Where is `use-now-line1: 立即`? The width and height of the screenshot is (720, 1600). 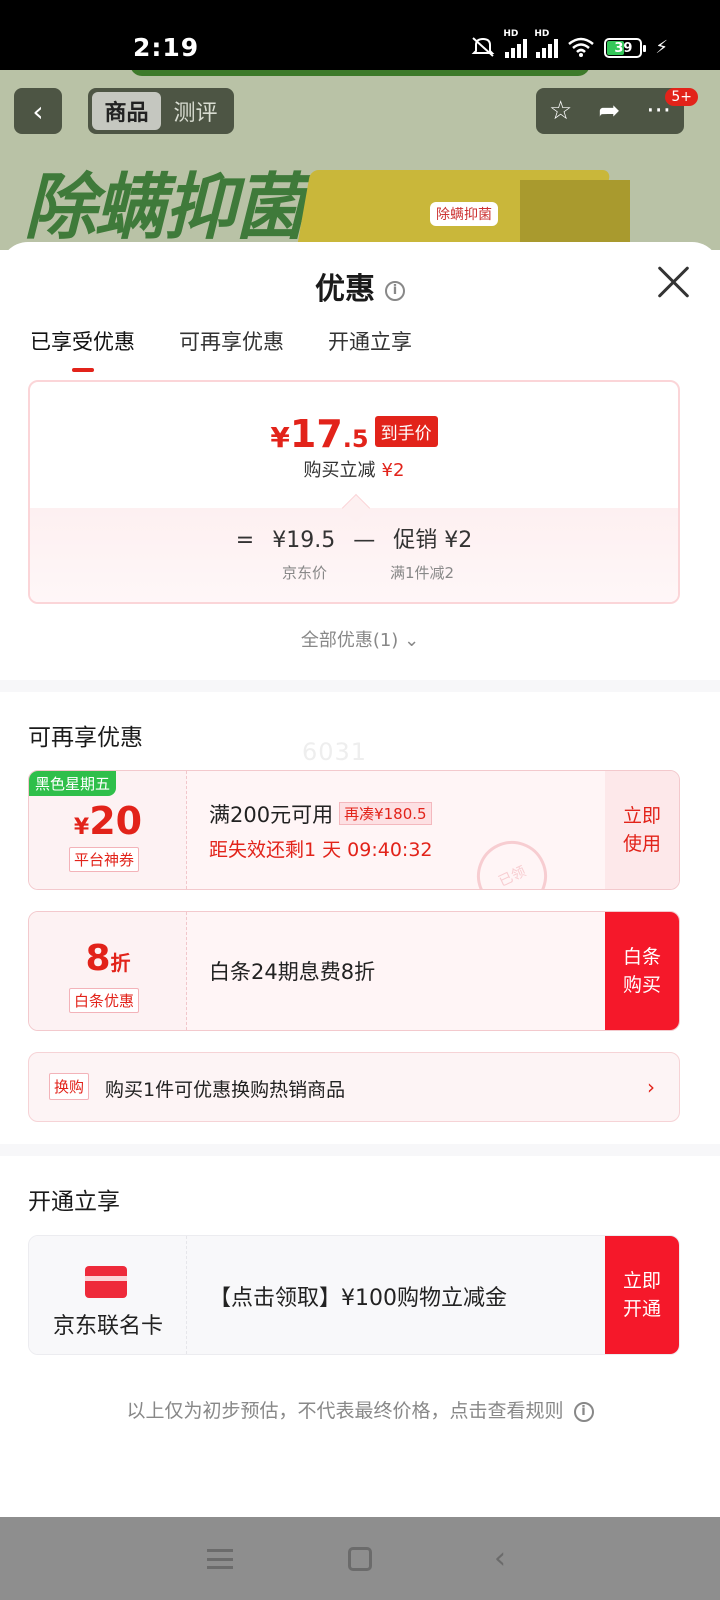
use-now-line1: 立即 is located at coordinates (641, 816).